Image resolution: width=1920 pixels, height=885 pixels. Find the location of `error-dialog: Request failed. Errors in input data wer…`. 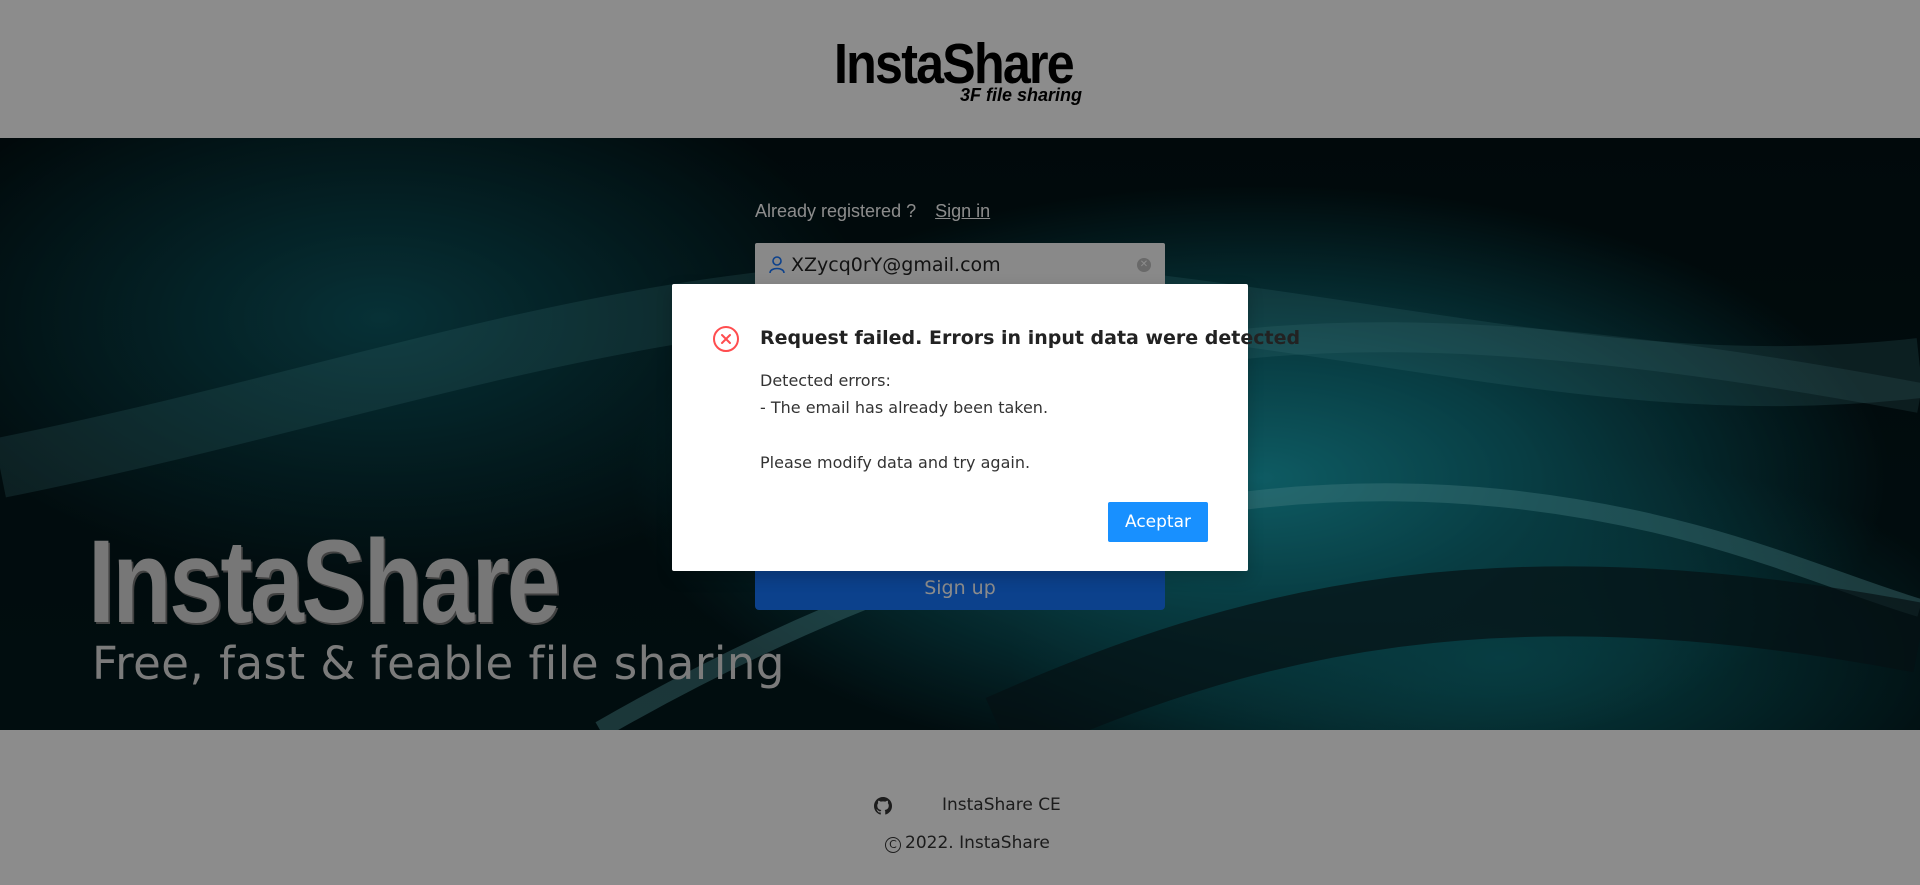

error-dialog: Request failed. Errors in input data wer… is located at coordinates (986, 427).